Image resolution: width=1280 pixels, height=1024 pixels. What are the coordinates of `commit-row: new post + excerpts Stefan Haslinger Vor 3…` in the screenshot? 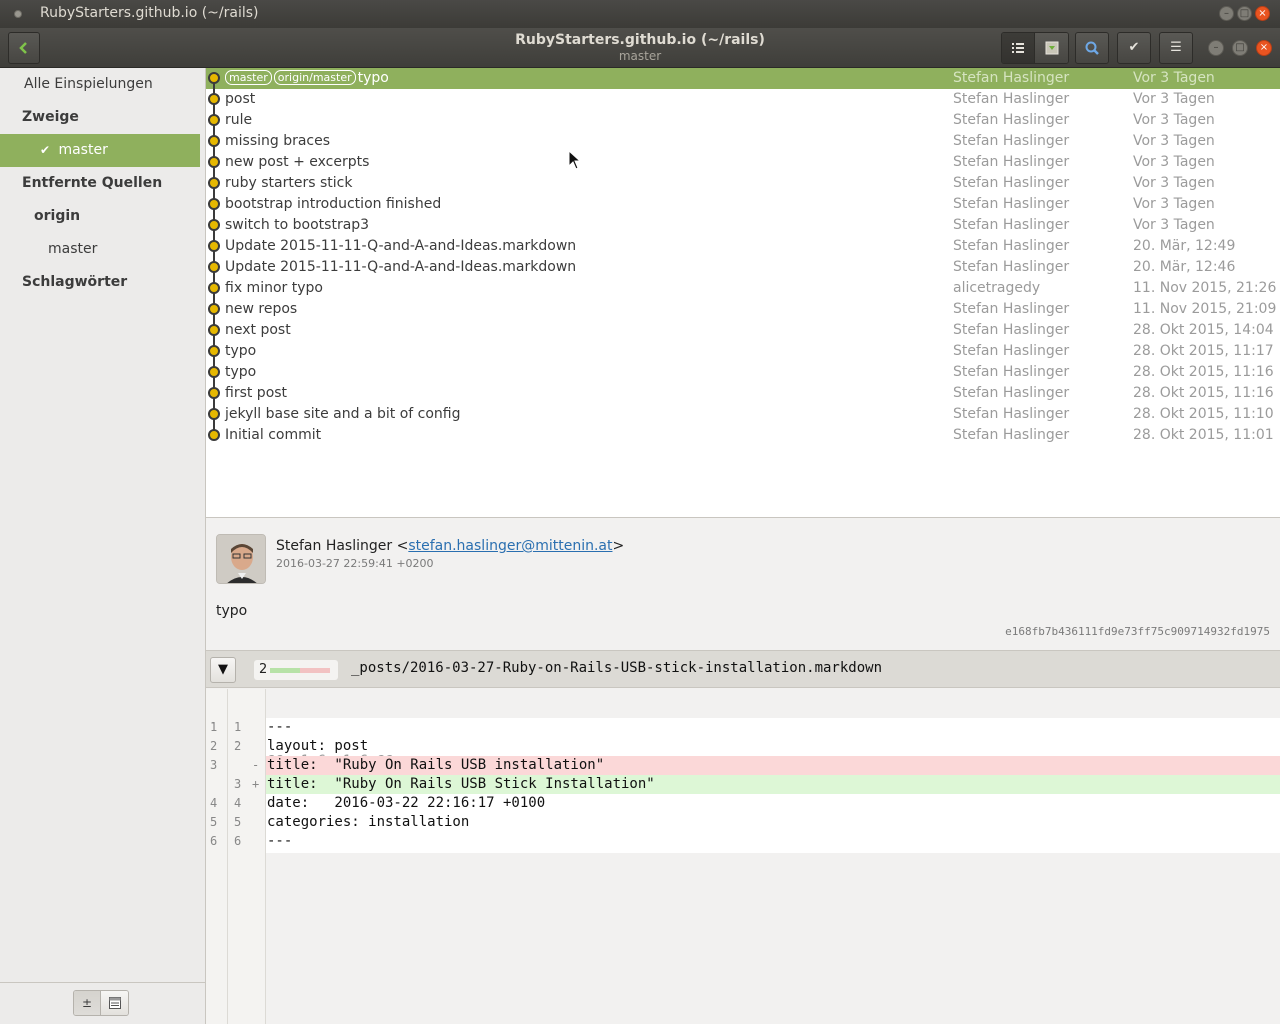 It's located at (743, 162).